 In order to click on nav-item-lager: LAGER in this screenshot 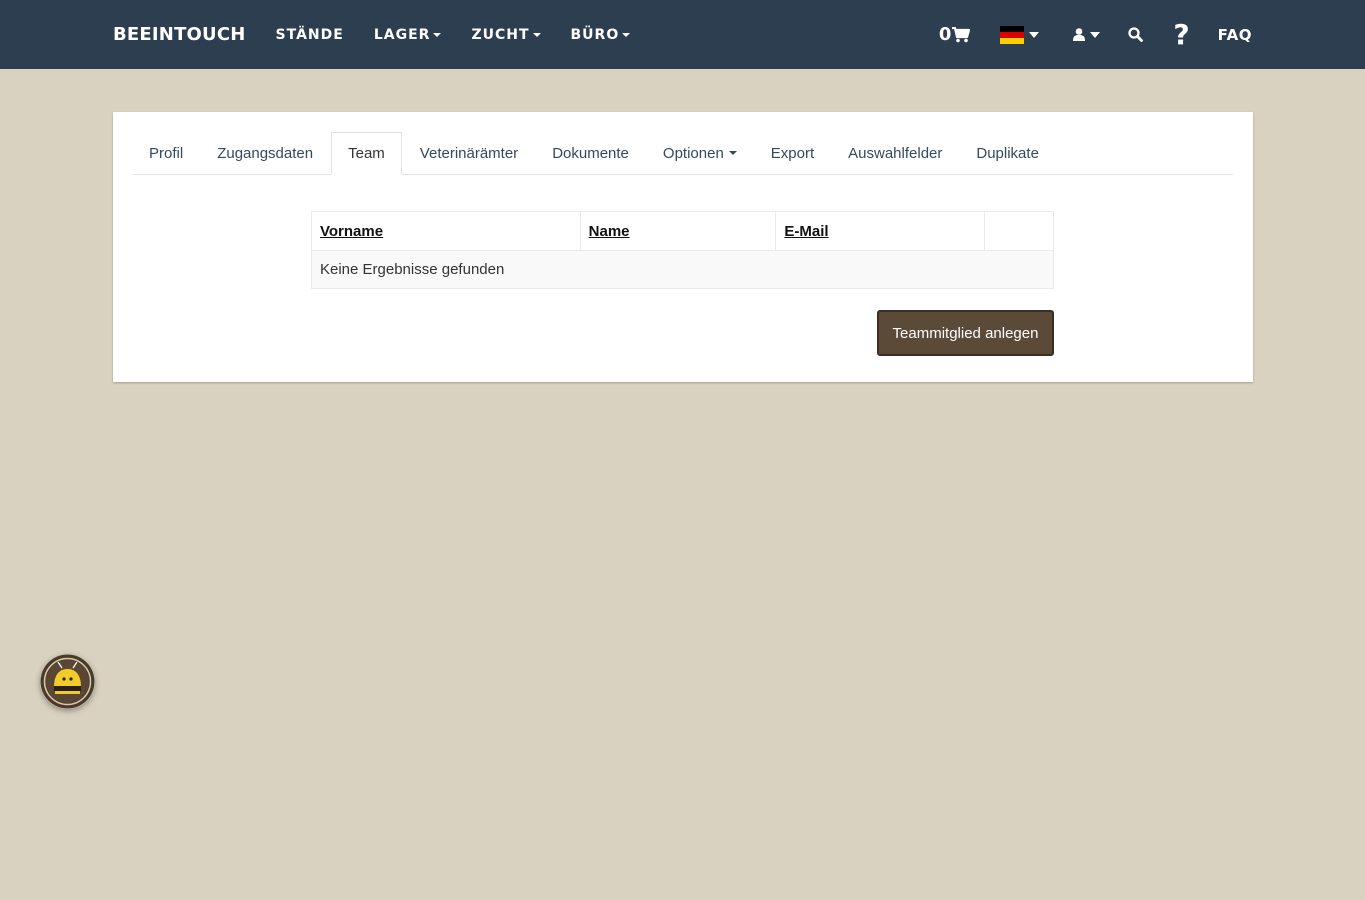, I will do `click(408, 35)`.